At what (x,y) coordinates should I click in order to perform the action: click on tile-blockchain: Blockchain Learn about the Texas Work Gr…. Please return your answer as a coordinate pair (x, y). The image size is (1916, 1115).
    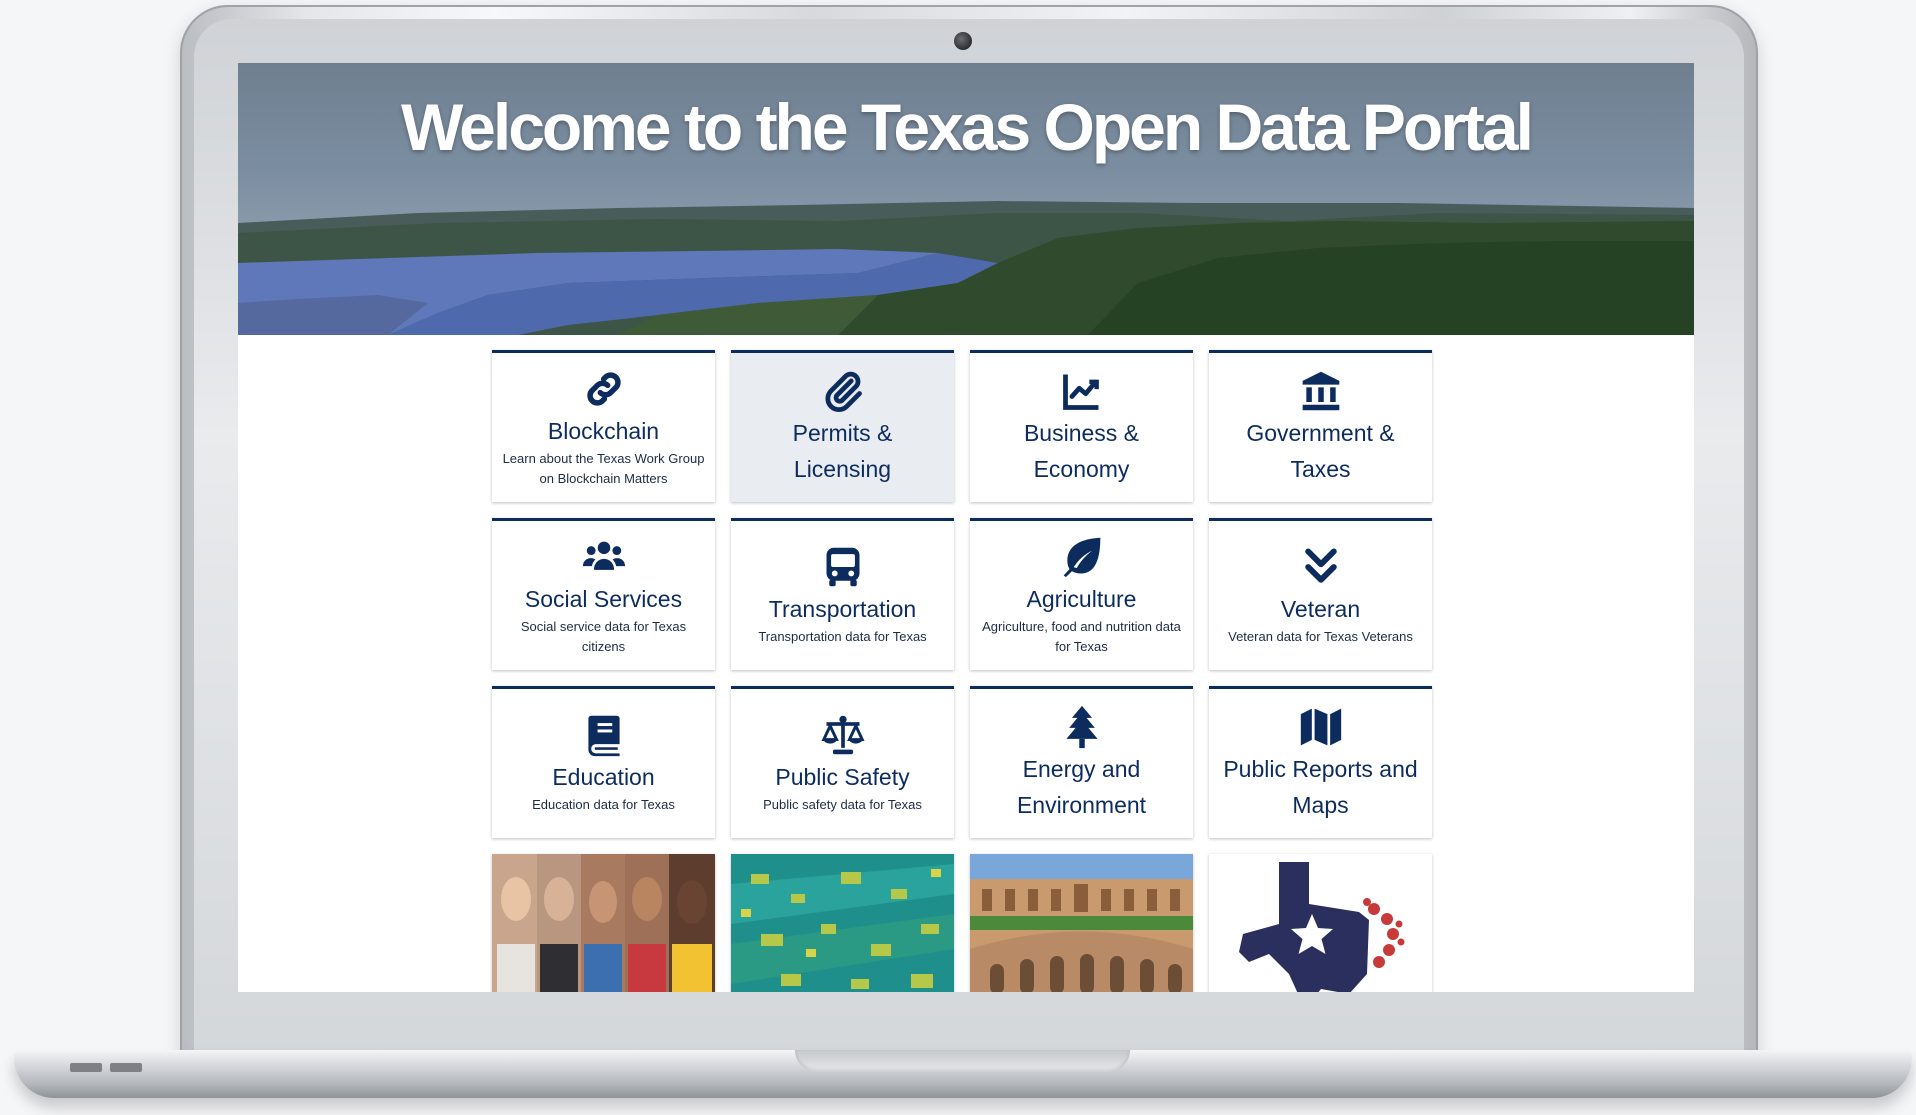
    Looking at the image, I should click on (603, 426).